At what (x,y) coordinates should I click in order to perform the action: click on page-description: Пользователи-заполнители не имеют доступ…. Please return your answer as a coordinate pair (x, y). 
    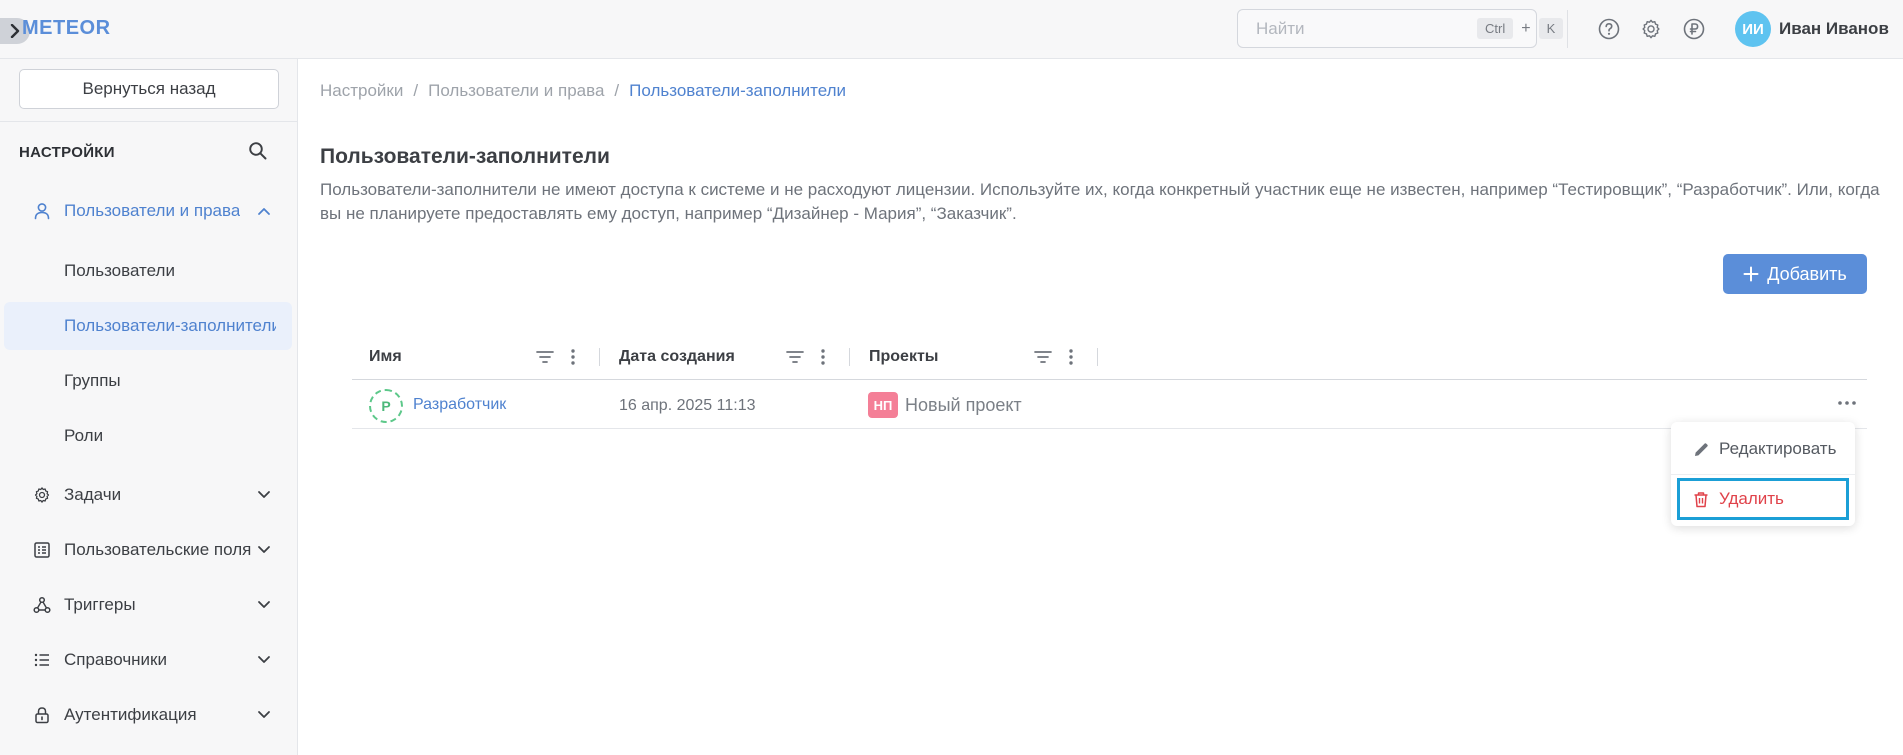
    Looking at the image, I should click on (1100, 201).